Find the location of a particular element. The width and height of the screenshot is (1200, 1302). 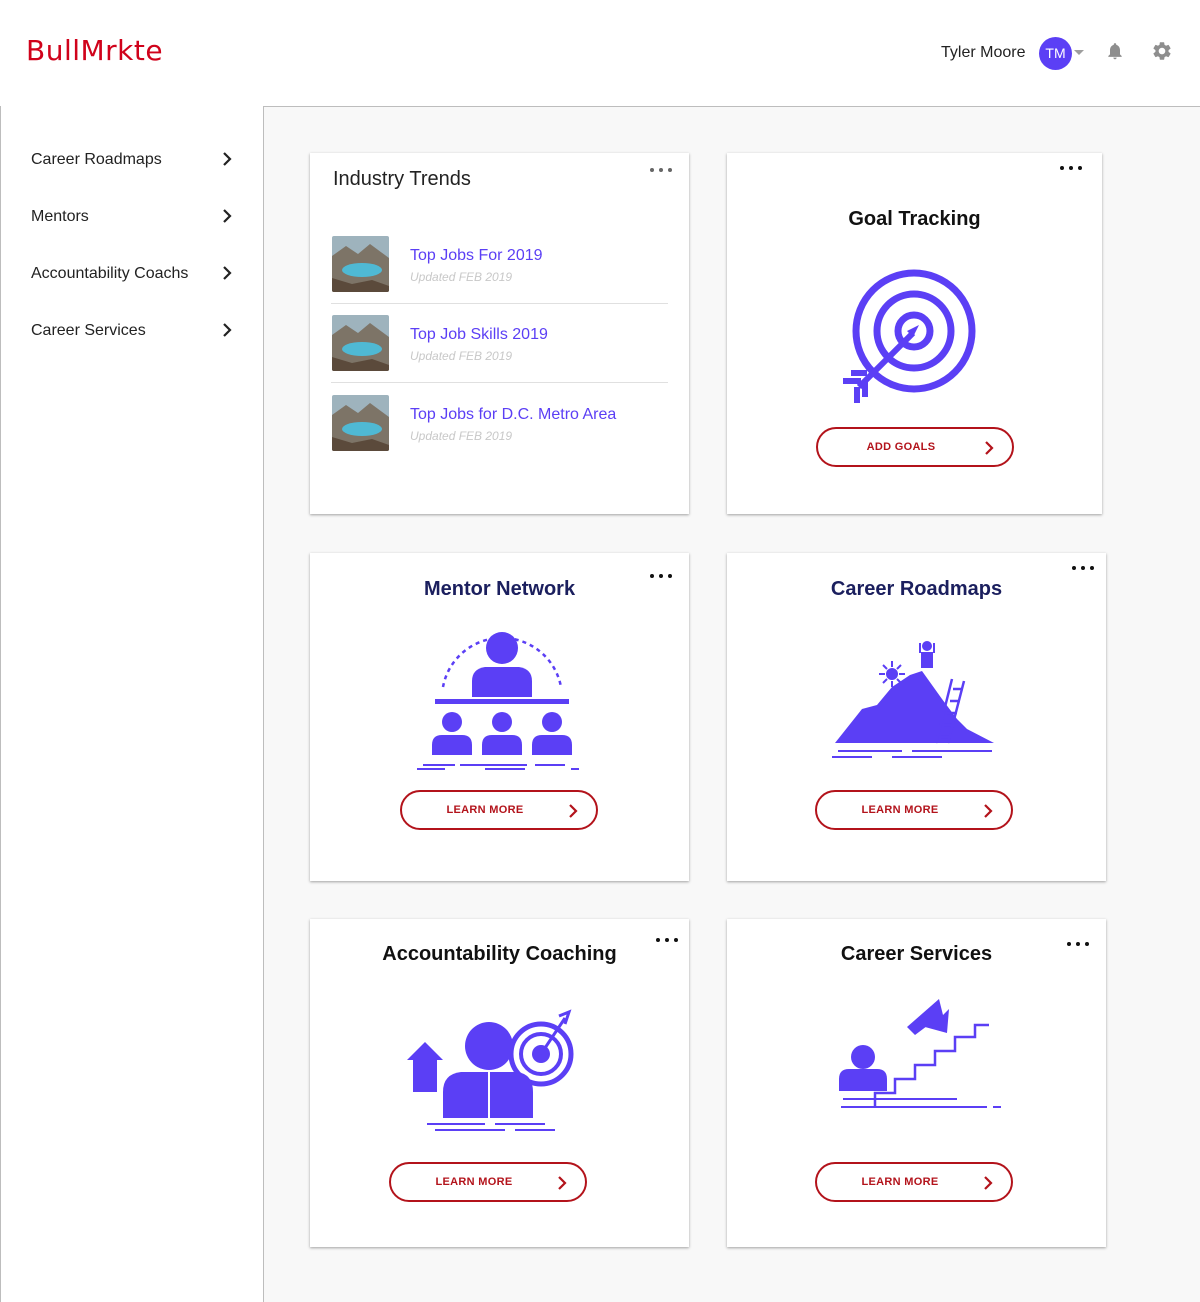

app-logo: BullMrkte is located at coordinates (112, 46).